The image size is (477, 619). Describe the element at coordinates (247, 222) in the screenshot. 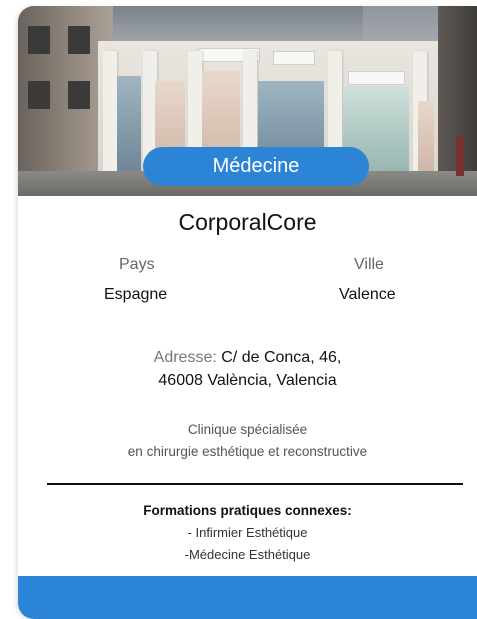

I see `clinic-name: CorporalCore` at that location.